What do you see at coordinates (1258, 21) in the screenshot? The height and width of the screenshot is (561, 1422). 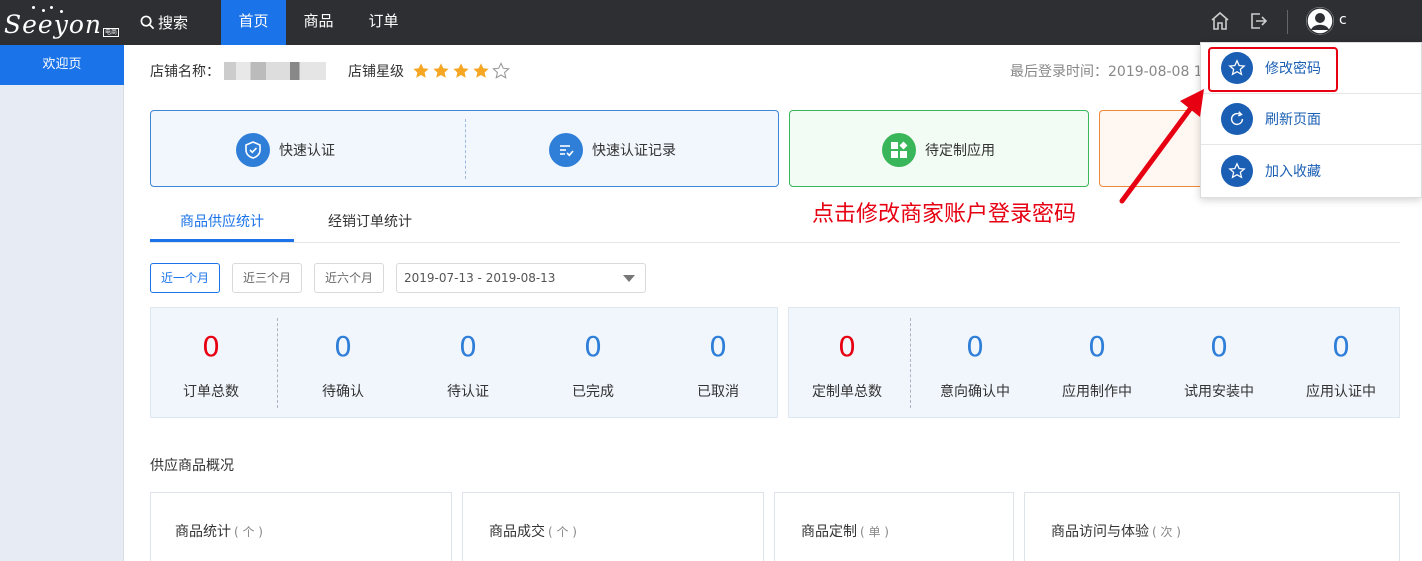 I see `logout-icon` at bounding box center [1258, 21].